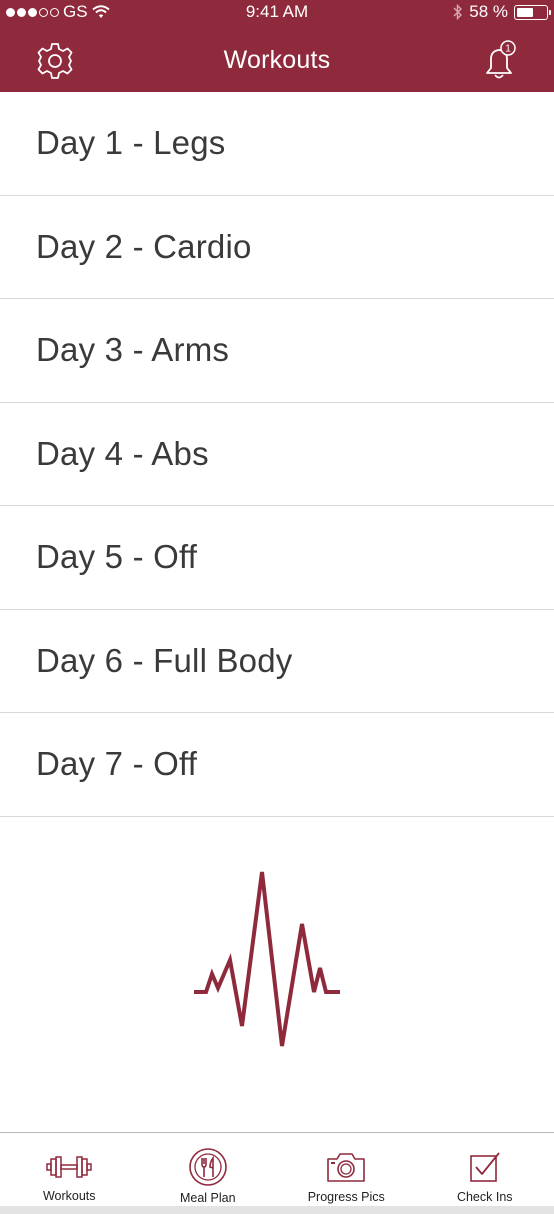 Image resolution: width=554 pixels, height=1214 pixels. What do you see at coordinates (207, 1198) in the screenshot?
I see `tab-label: Meal Plan` at bounding box center [207, 1198].